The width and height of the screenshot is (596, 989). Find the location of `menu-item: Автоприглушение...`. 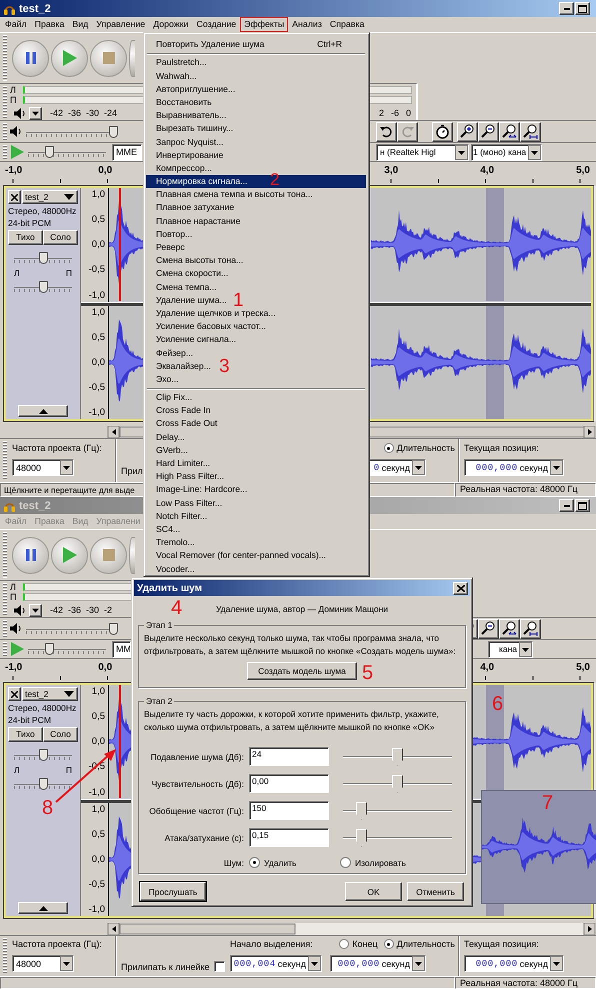

menu-item: Автоприглушение... is located at coordinates (256, 89).